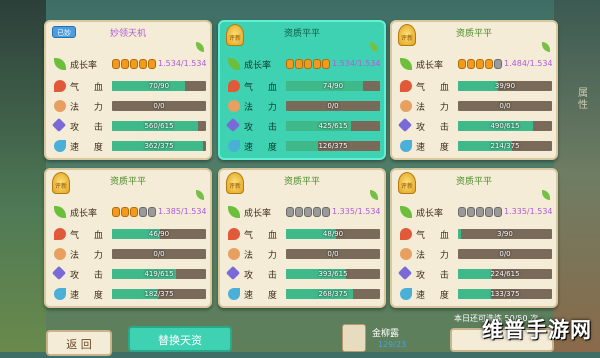 This screenshot has width=600, height=358. What do you see at coordinates (79, 343) in the screenshot?
I see `back-button: 返 回` at bounding box center [79, 343].